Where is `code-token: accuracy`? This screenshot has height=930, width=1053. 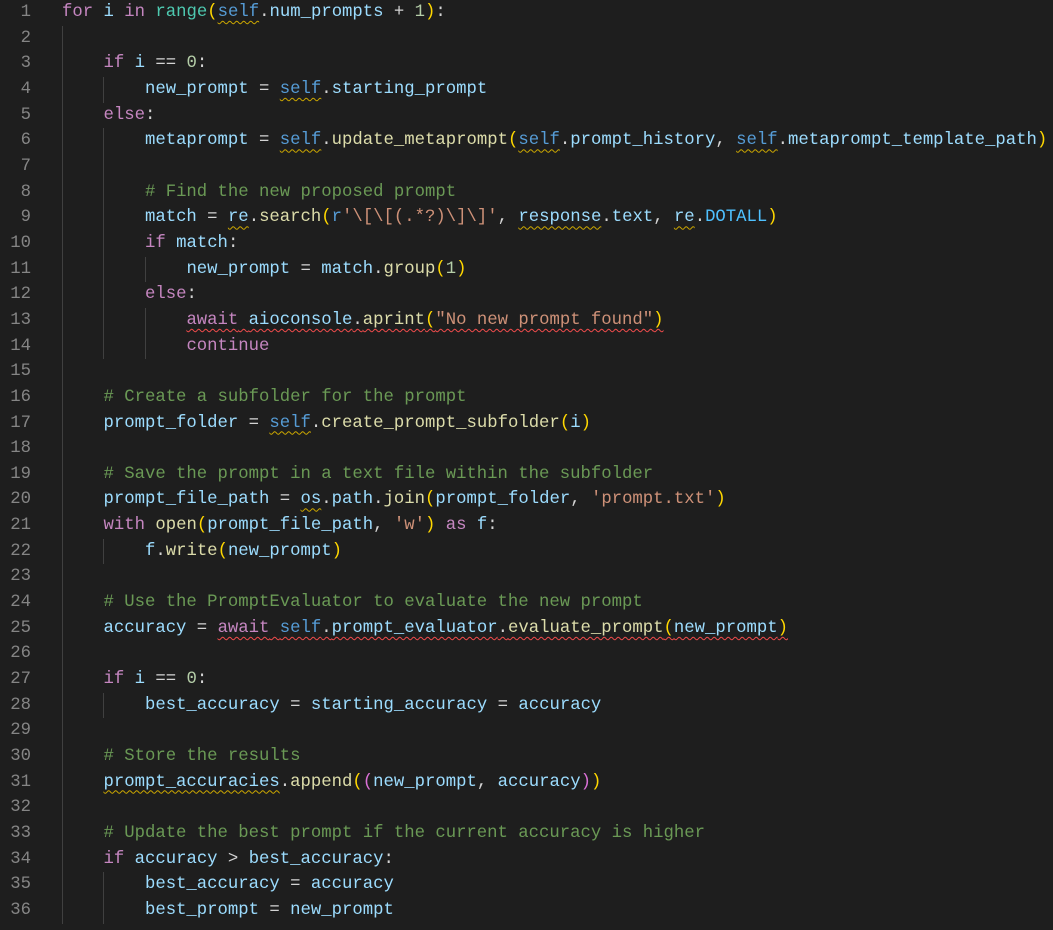 code-token: accuracy is located at coordinates (539, 782).